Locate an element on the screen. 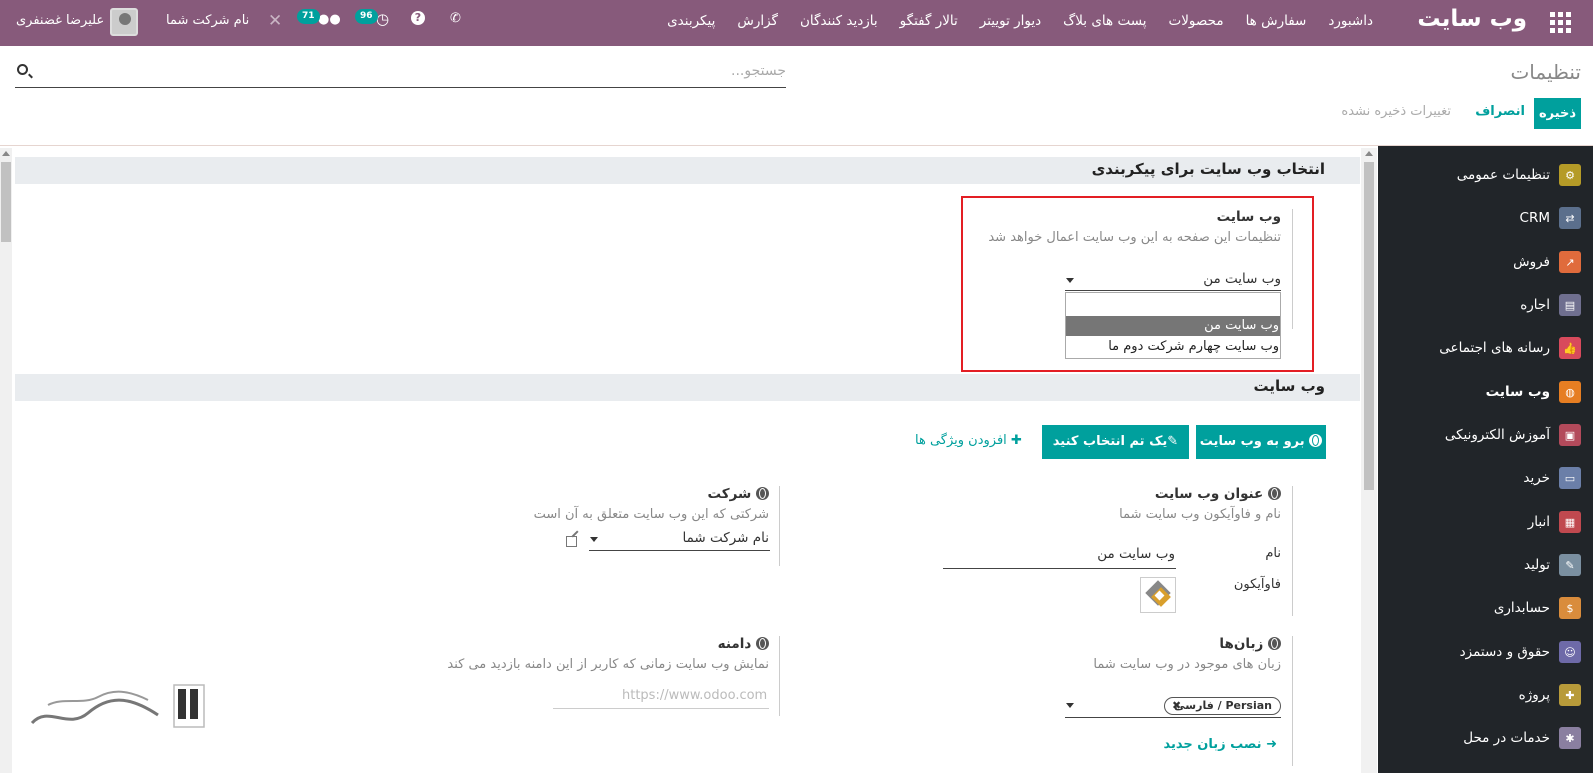  menu-item-twitter-wall: دیوار توییتر is located at coordinates (1010, 21).